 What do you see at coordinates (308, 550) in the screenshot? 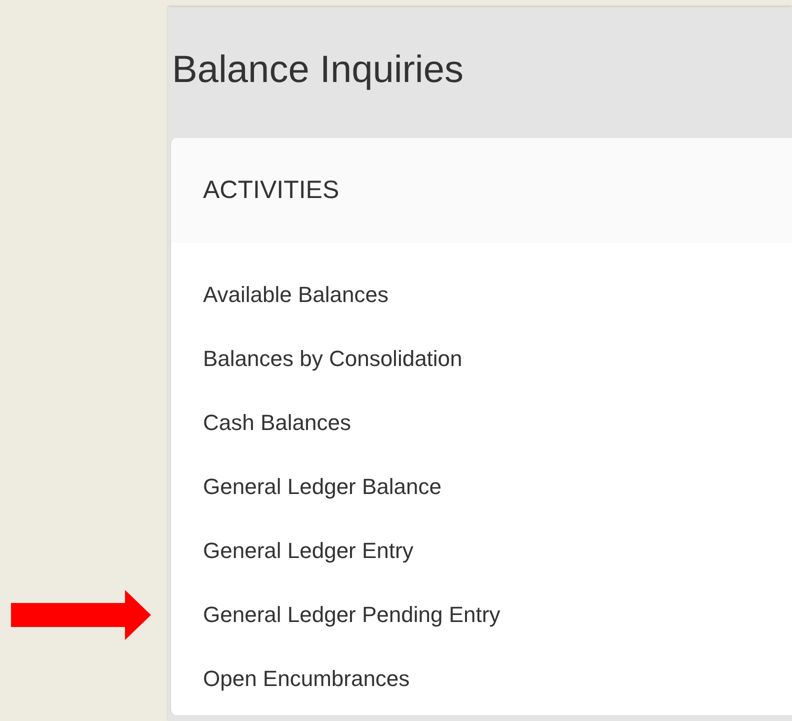
I see `activity-link: General Ledger Entry` at bounding box center [308, 550].